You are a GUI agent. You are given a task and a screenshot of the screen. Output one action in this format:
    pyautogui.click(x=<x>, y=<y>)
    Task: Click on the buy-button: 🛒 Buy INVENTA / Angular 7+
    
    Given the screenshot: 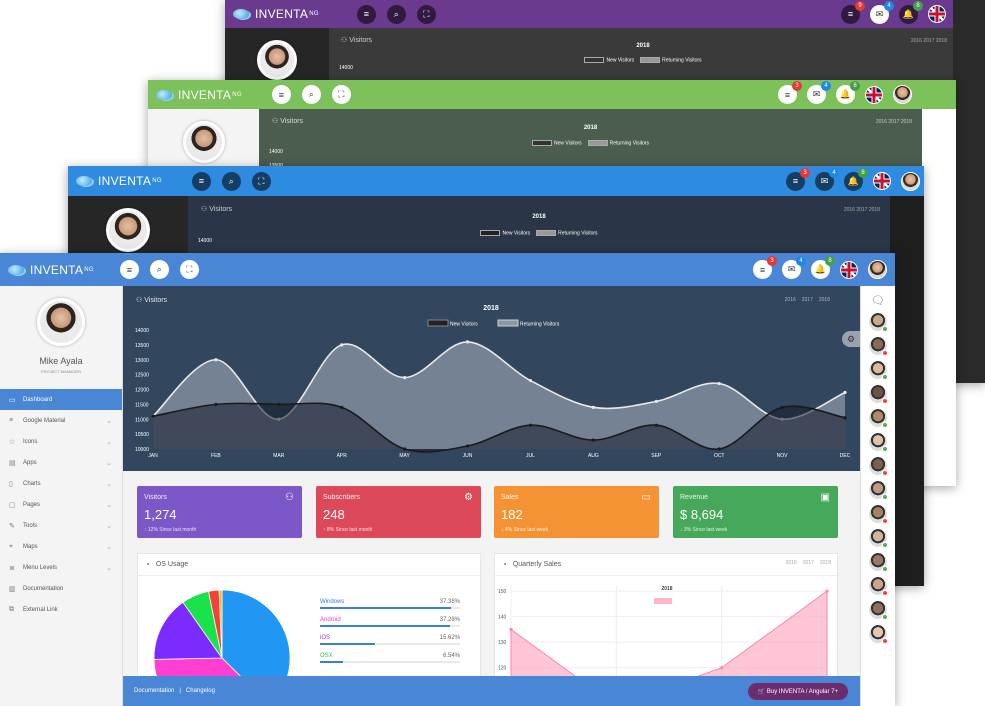 What is the action you would take?
    pyautogui.click(x=797, y=691)
    